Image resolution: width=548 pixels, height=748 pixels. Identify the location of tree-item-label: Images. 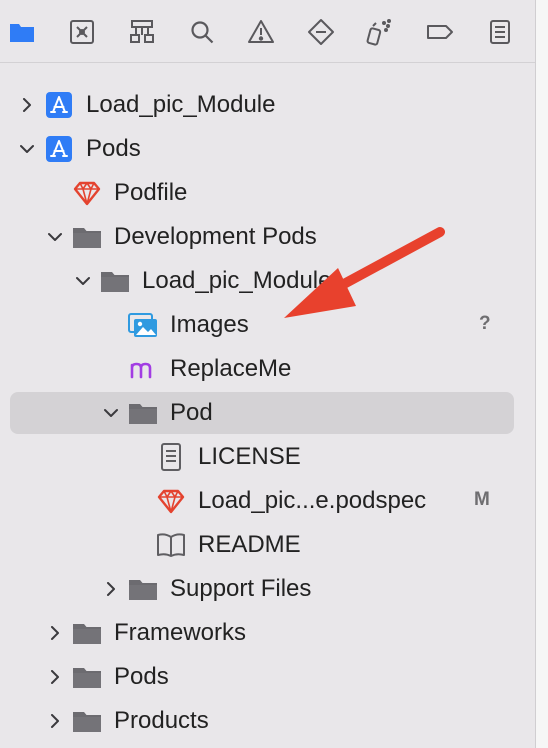
(209, 324).